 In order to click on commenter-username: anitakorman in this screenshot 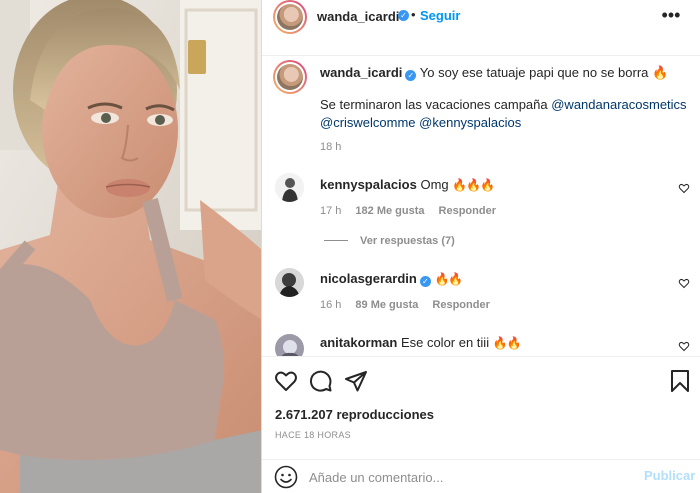, I will do `click(358, 342)`.